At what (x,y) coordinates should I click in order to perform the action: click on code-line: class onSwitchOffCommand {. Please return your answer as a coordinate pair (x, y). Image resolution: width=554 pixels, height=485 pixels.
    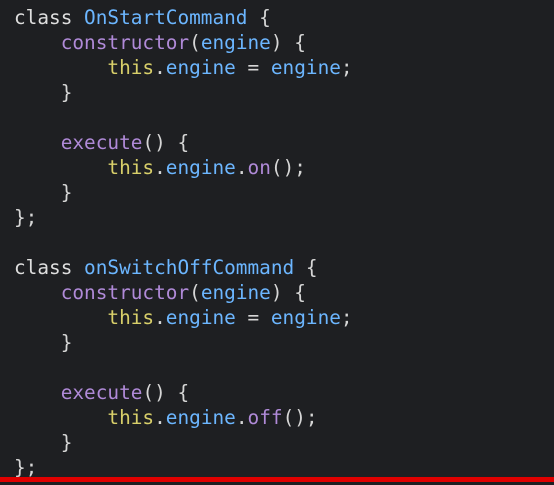
    Looking at the image, I should click on (183, 267).